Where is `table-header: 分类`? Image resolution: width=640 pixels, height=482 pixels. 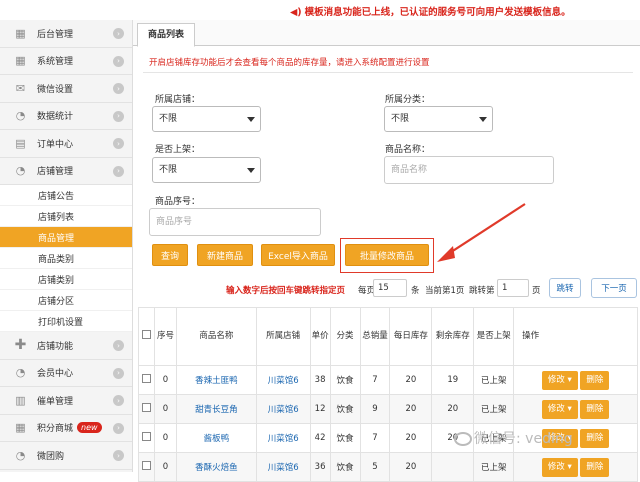 table-header: 分类 is located at coordinates (345, 336).